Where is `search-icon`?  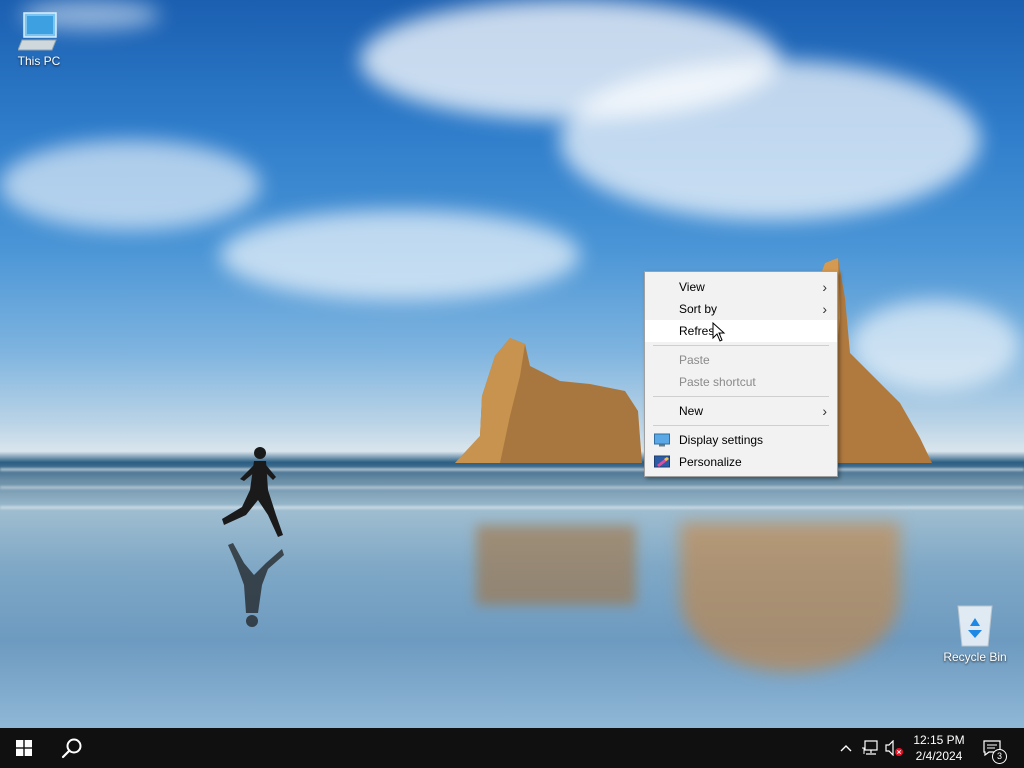 search-icon is located at coordinates (71, 748).